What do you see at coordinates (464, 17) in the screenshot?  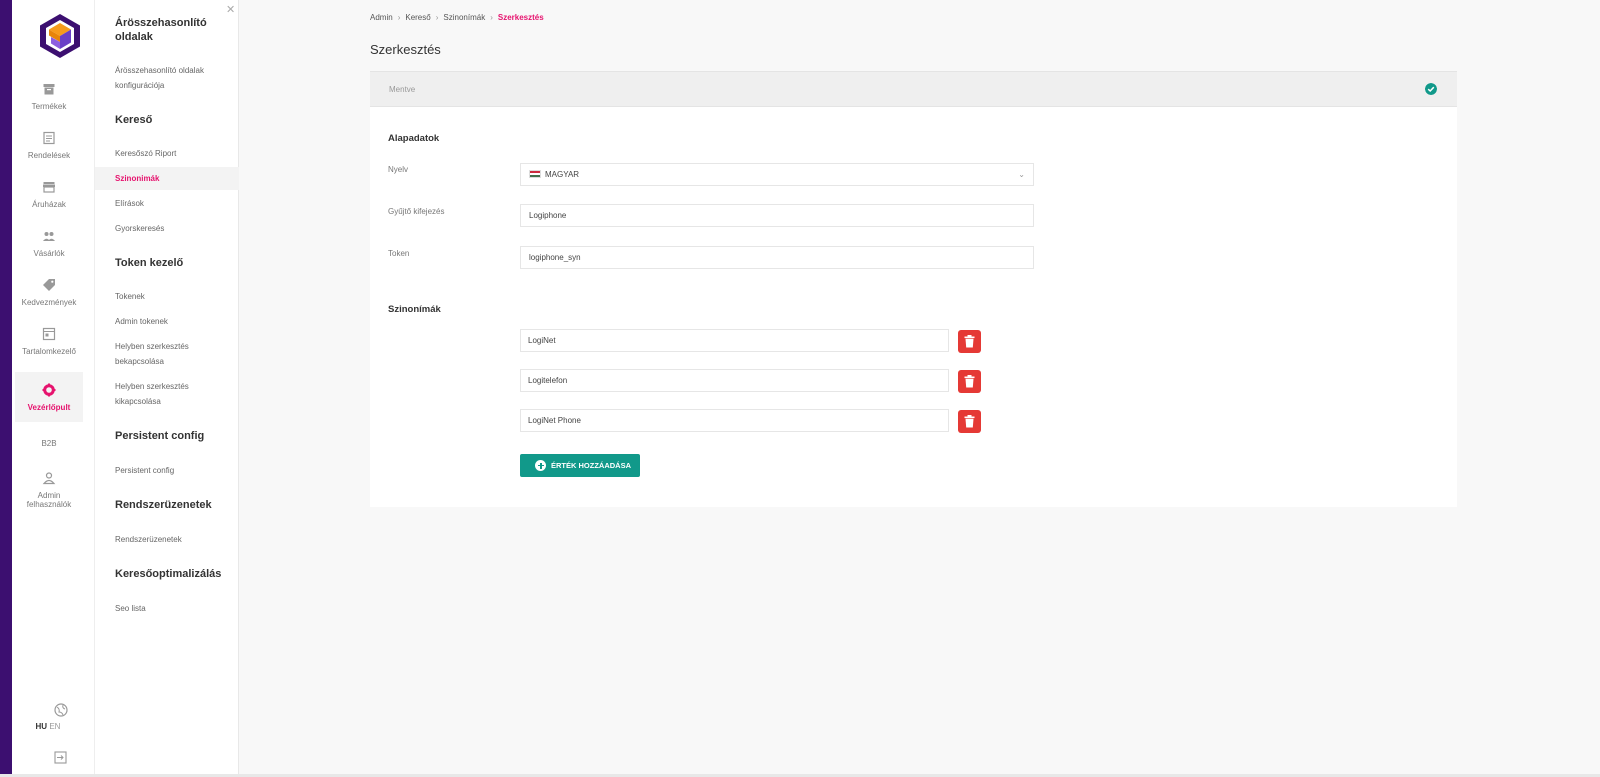 I see `breadcrumb-szinonimak: Szinonímák` at bounding box center [464, 17].